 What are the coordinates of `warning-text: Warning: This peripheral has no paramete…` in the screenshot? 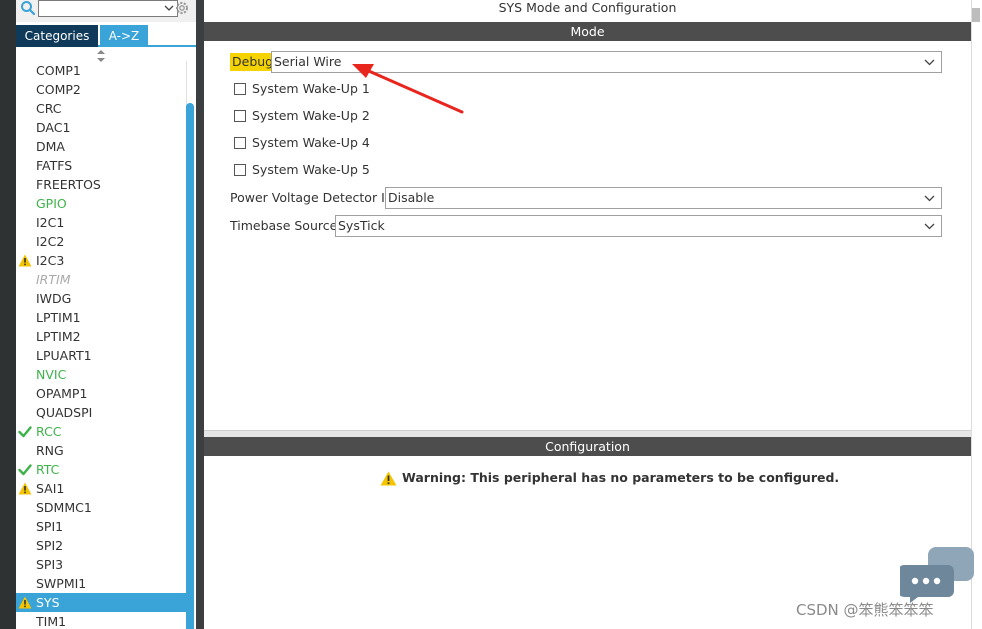 It's located at (621, 477).